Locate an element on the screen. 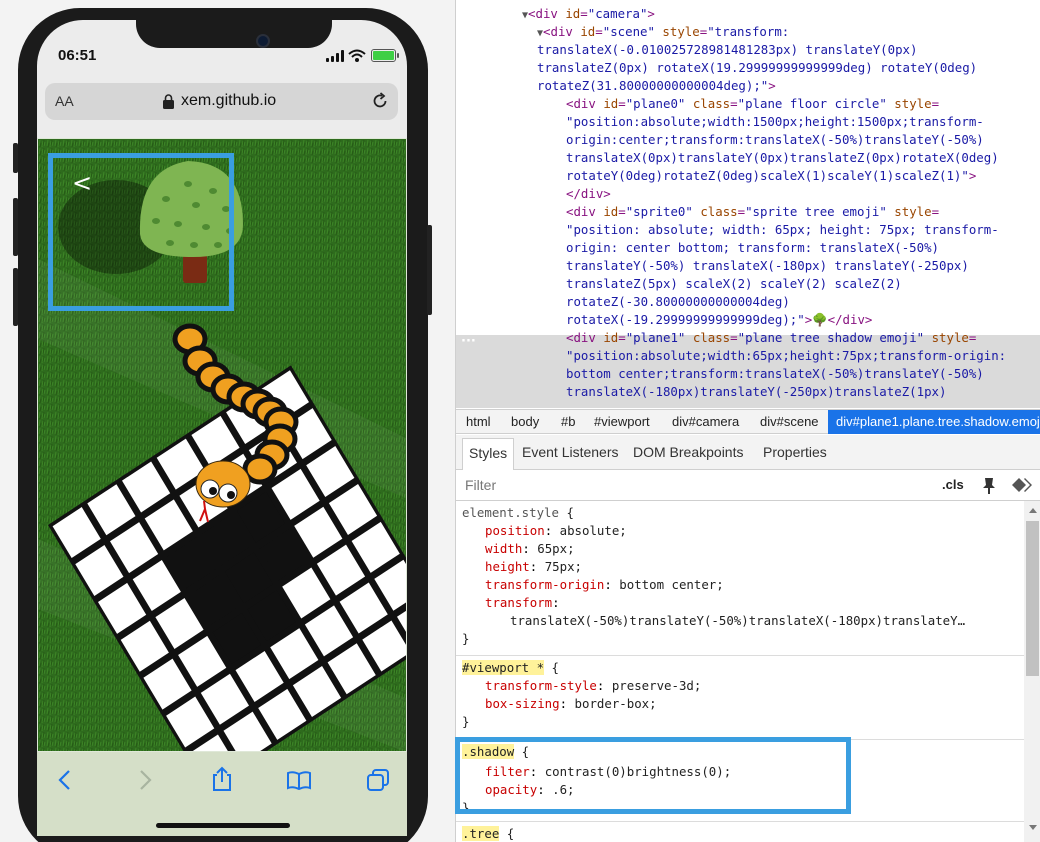 The height and width of the screenshot is (842, 1040). tabs-icon is located at coordinates (378, 780).